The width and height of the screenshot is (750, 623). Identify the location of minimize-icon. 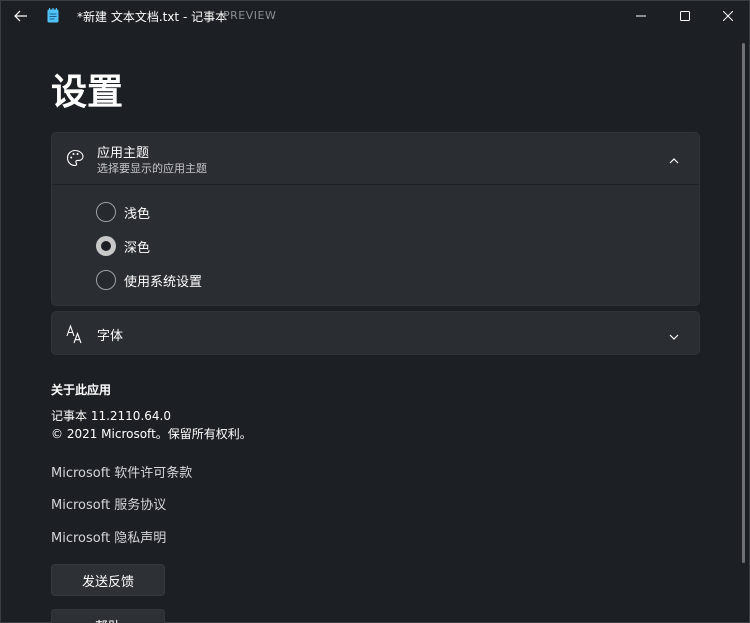
(641, 16).